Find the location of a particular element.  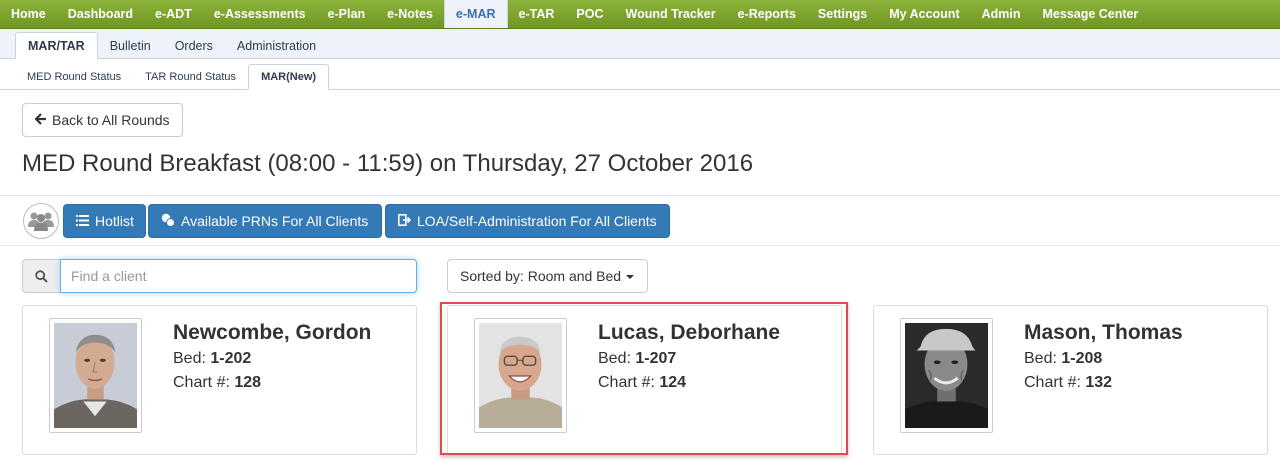

hotlist-button: Hotlist is located at coordinates (104, 221).